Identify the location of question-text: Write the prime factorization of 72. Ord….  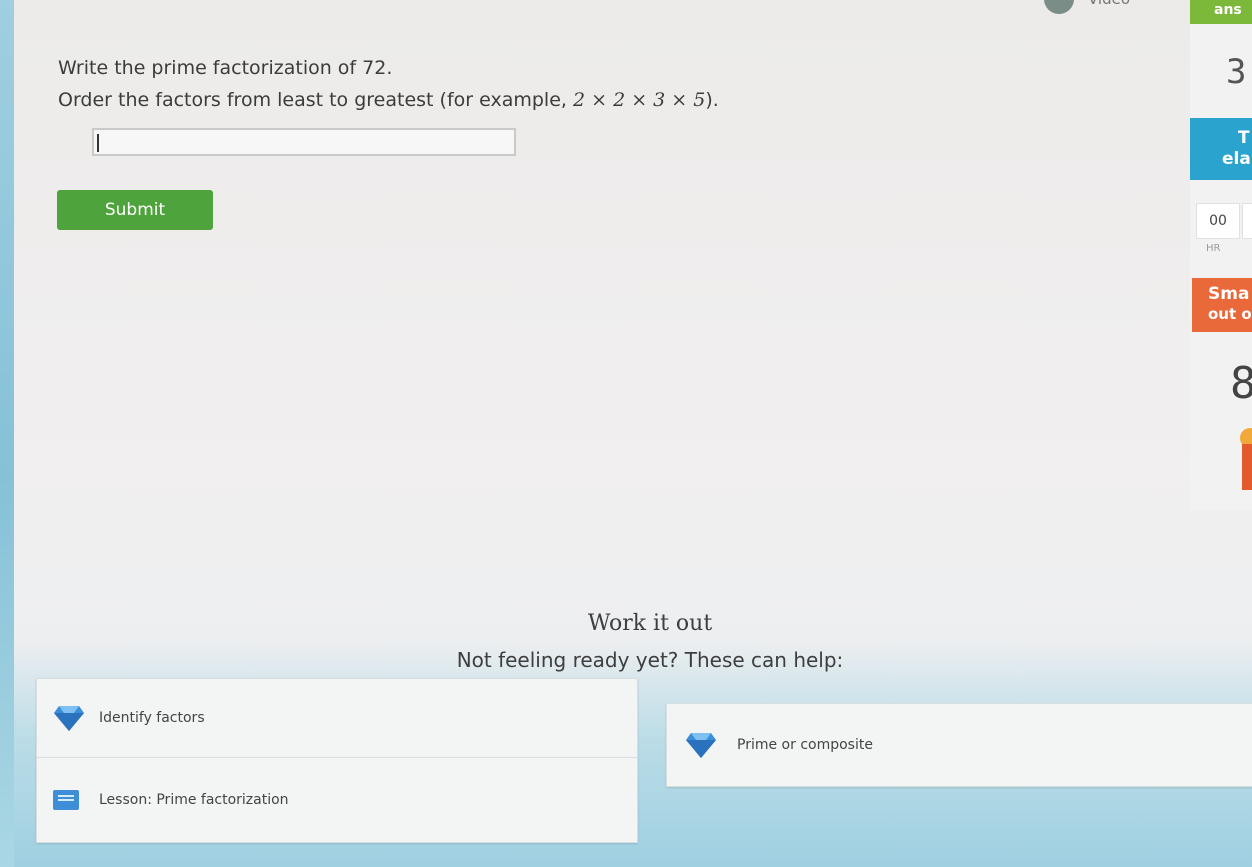
(388, 84).